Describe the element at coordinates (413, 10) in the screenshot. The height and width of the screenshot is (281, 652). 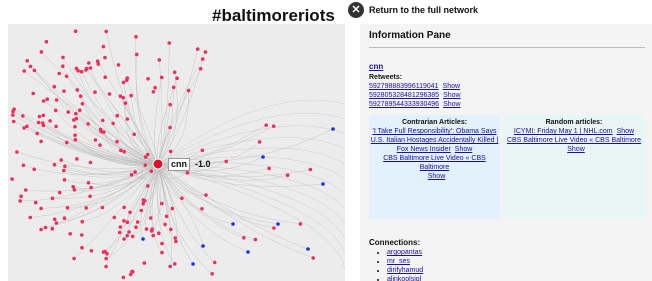
I see `return-to-full-network-button: ✕ Return to the full network` at that location.